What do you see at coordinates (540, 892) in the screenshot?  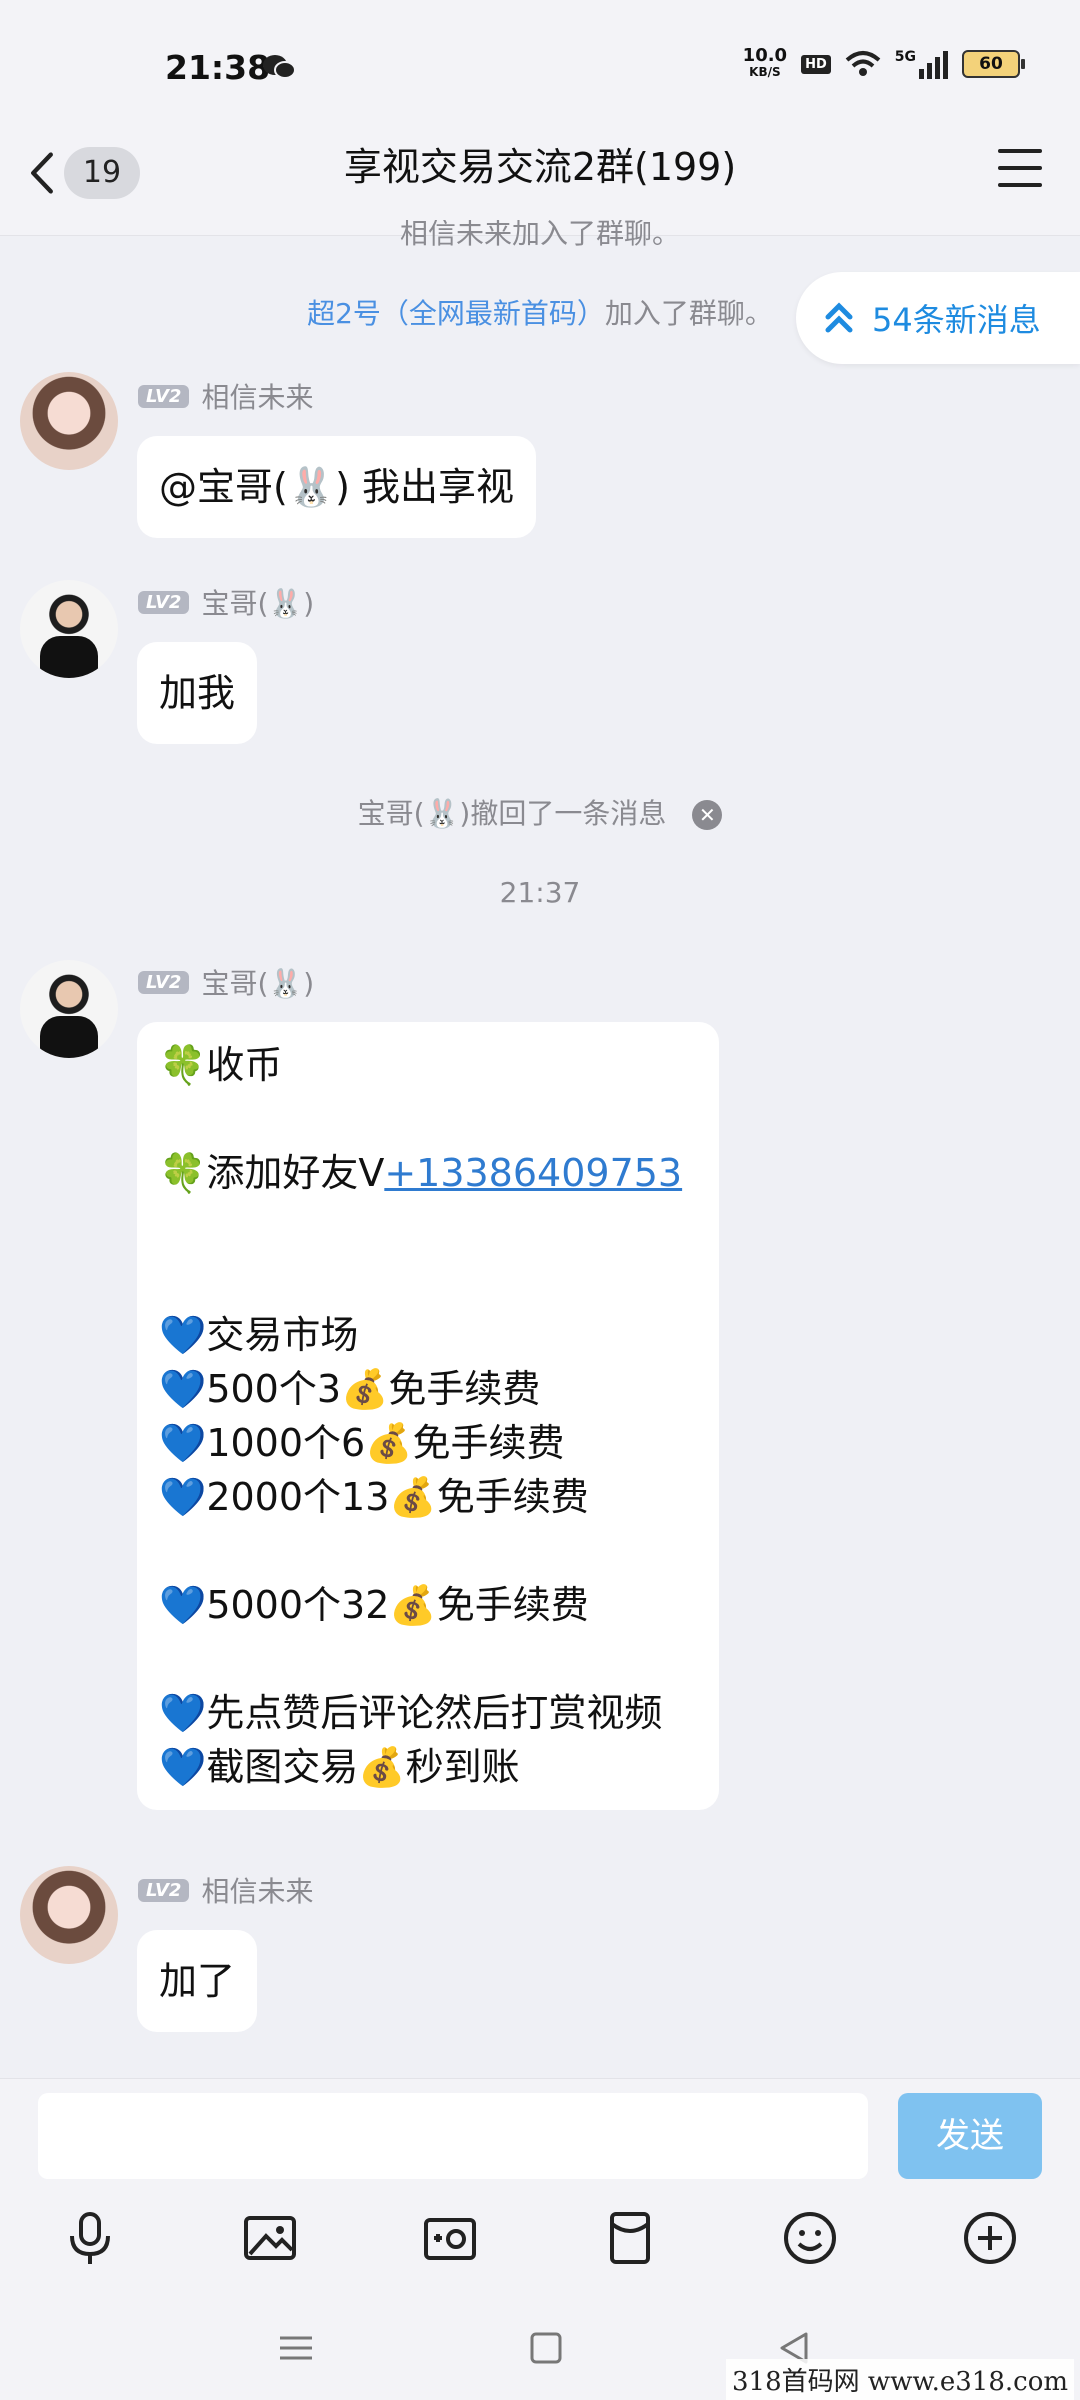 I see `timestamp: 21:37` at bounding box center [540, 892].